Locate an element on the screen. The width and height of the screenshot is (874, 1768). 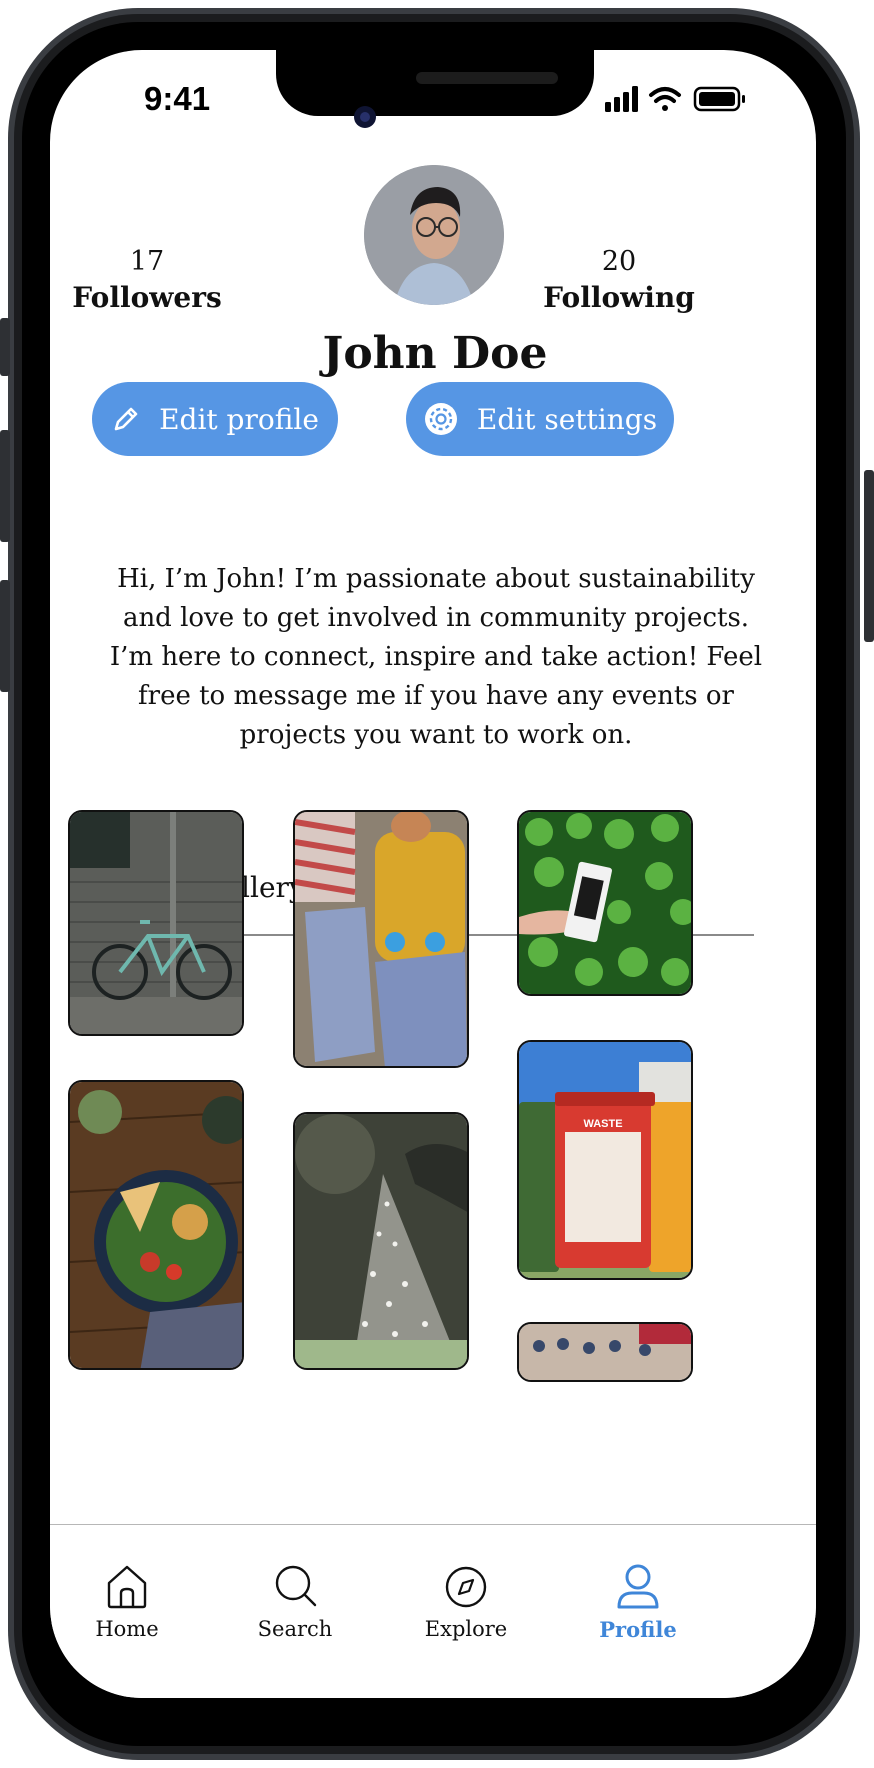
followers-count: 17 is located at coordinates (147, 261).